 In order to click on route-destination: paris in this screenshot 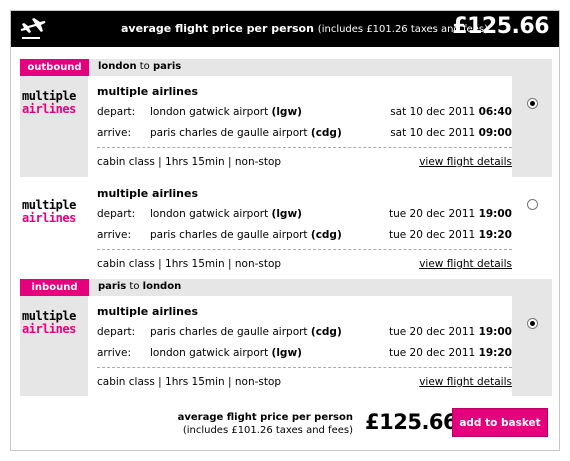, I will do `click(167, 66)`.